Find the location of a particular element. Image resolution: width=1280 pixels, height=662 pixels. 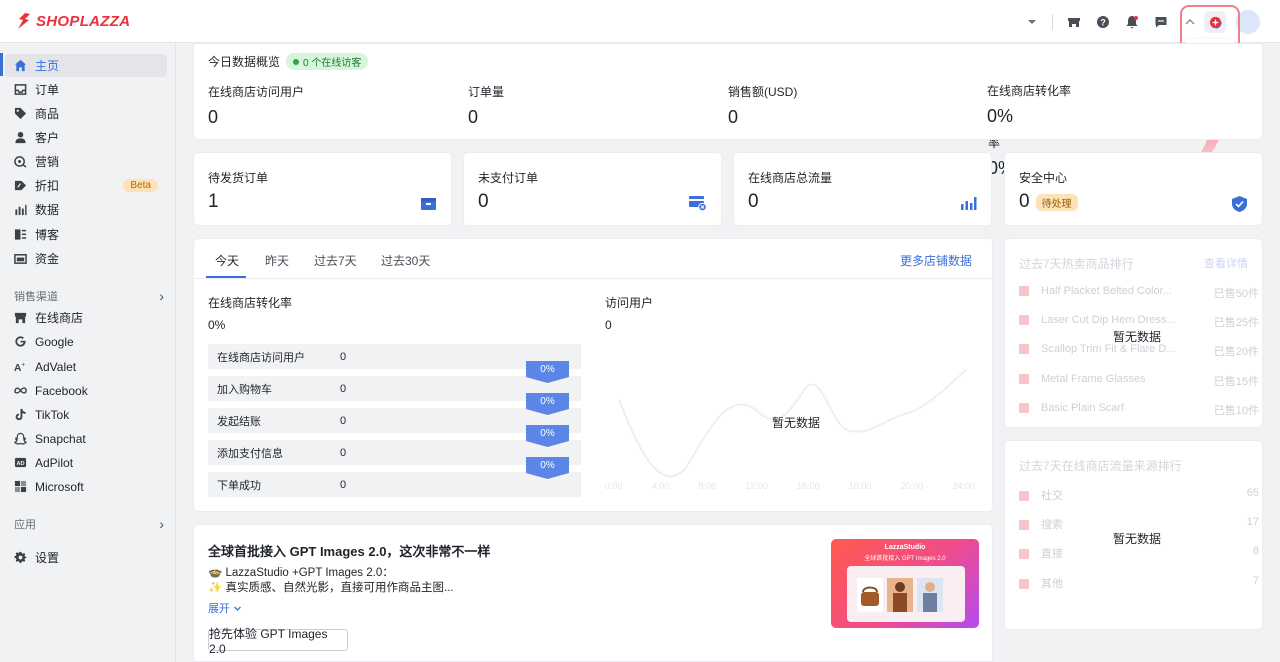

active-indicator is located at coordinates (1, 64).